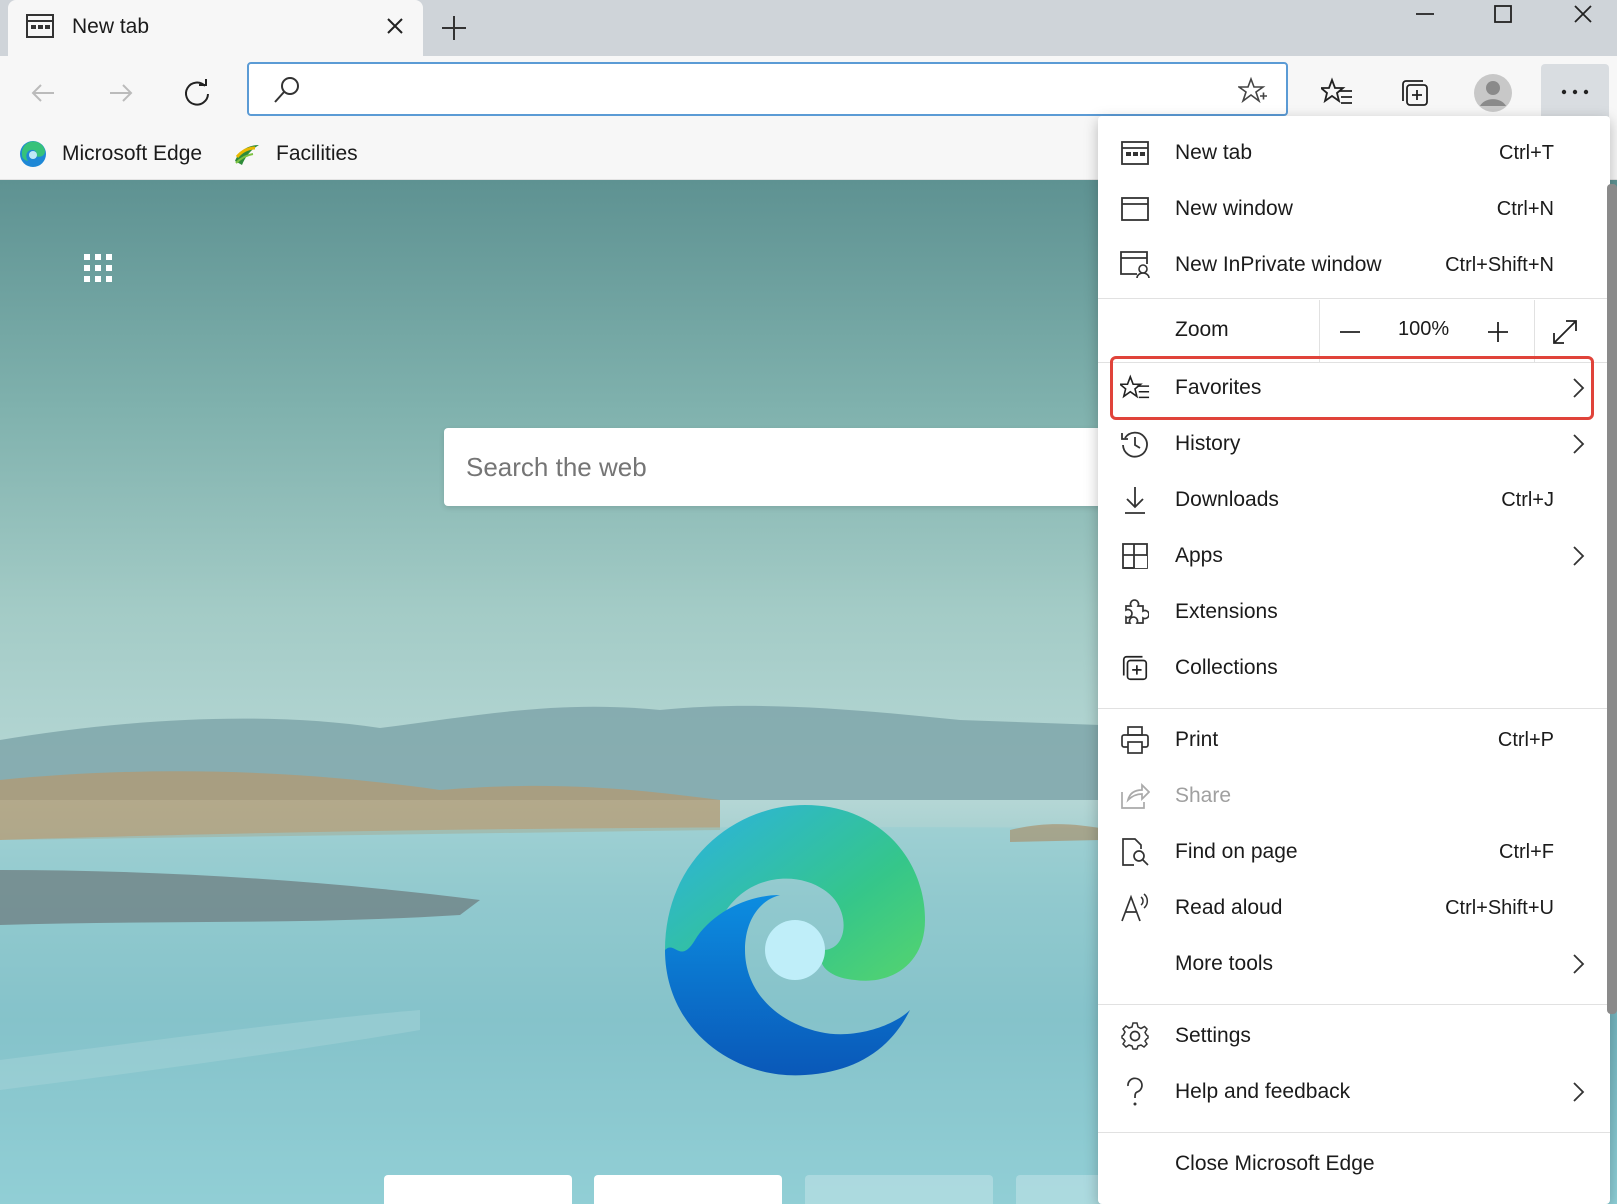  I want to click on favorites-button, so click(1337, 93).